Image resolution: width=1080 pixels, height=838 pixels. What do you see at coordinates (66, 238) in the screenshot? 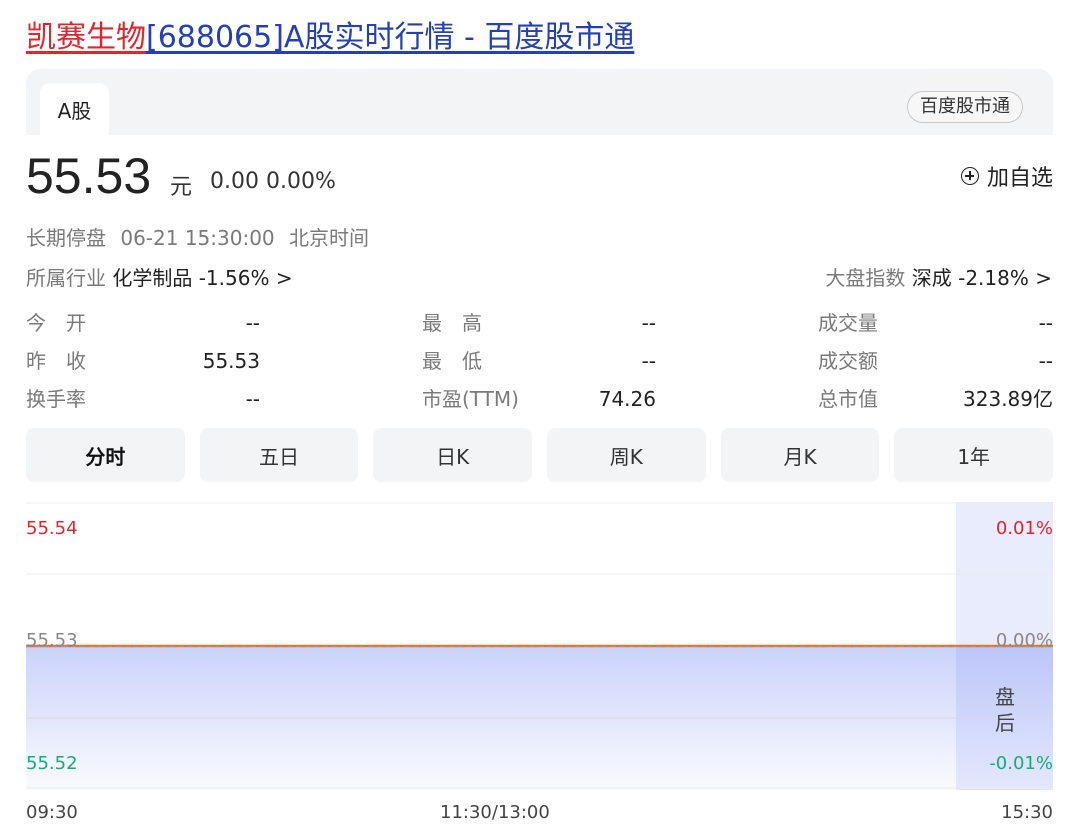
I see `status-state: 长期停盘` at bounding box center [66, 238].